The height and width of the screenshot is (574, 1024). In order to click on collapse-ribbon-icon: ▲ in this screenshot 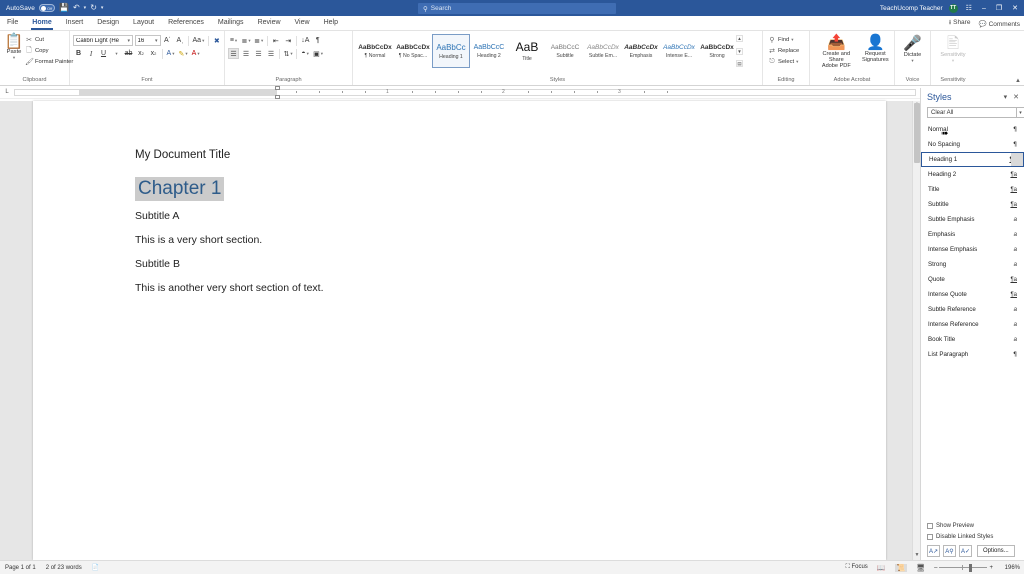, I will do `click(1018, 81)`.